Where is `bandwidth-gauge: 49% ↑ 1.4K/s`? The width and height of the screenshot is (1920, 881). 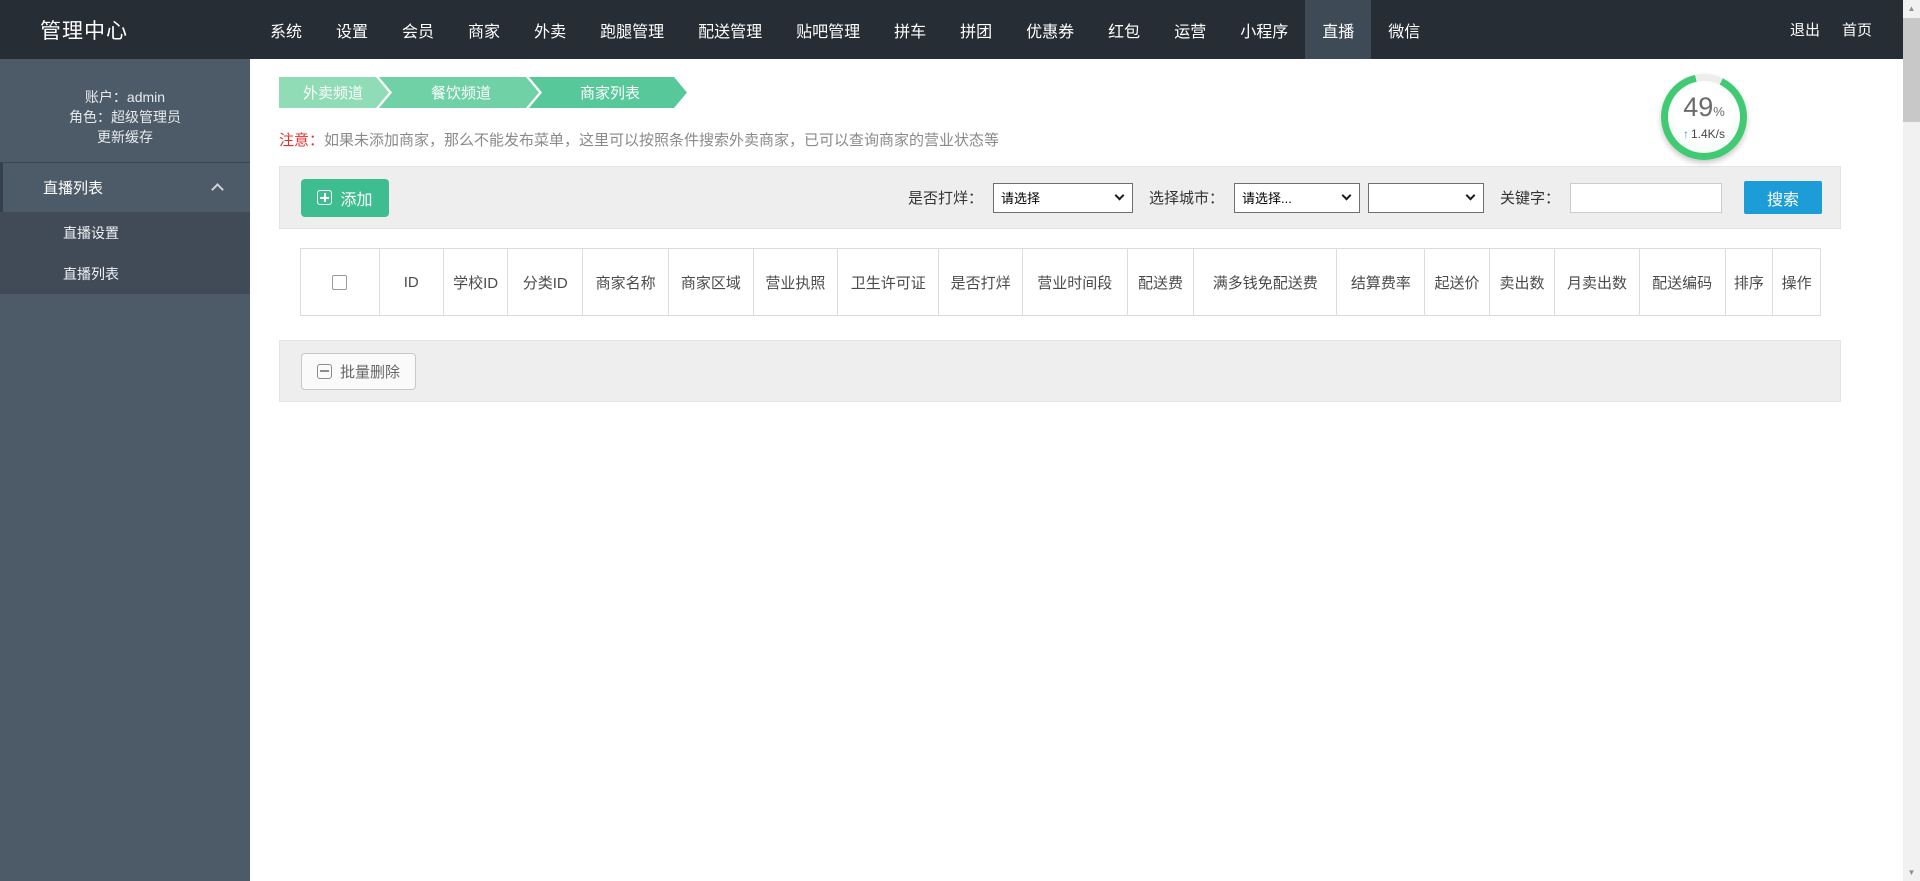 bandwidth-gauge: 49% ↑ 1.4K/s is located at coordinates (1704, 117).